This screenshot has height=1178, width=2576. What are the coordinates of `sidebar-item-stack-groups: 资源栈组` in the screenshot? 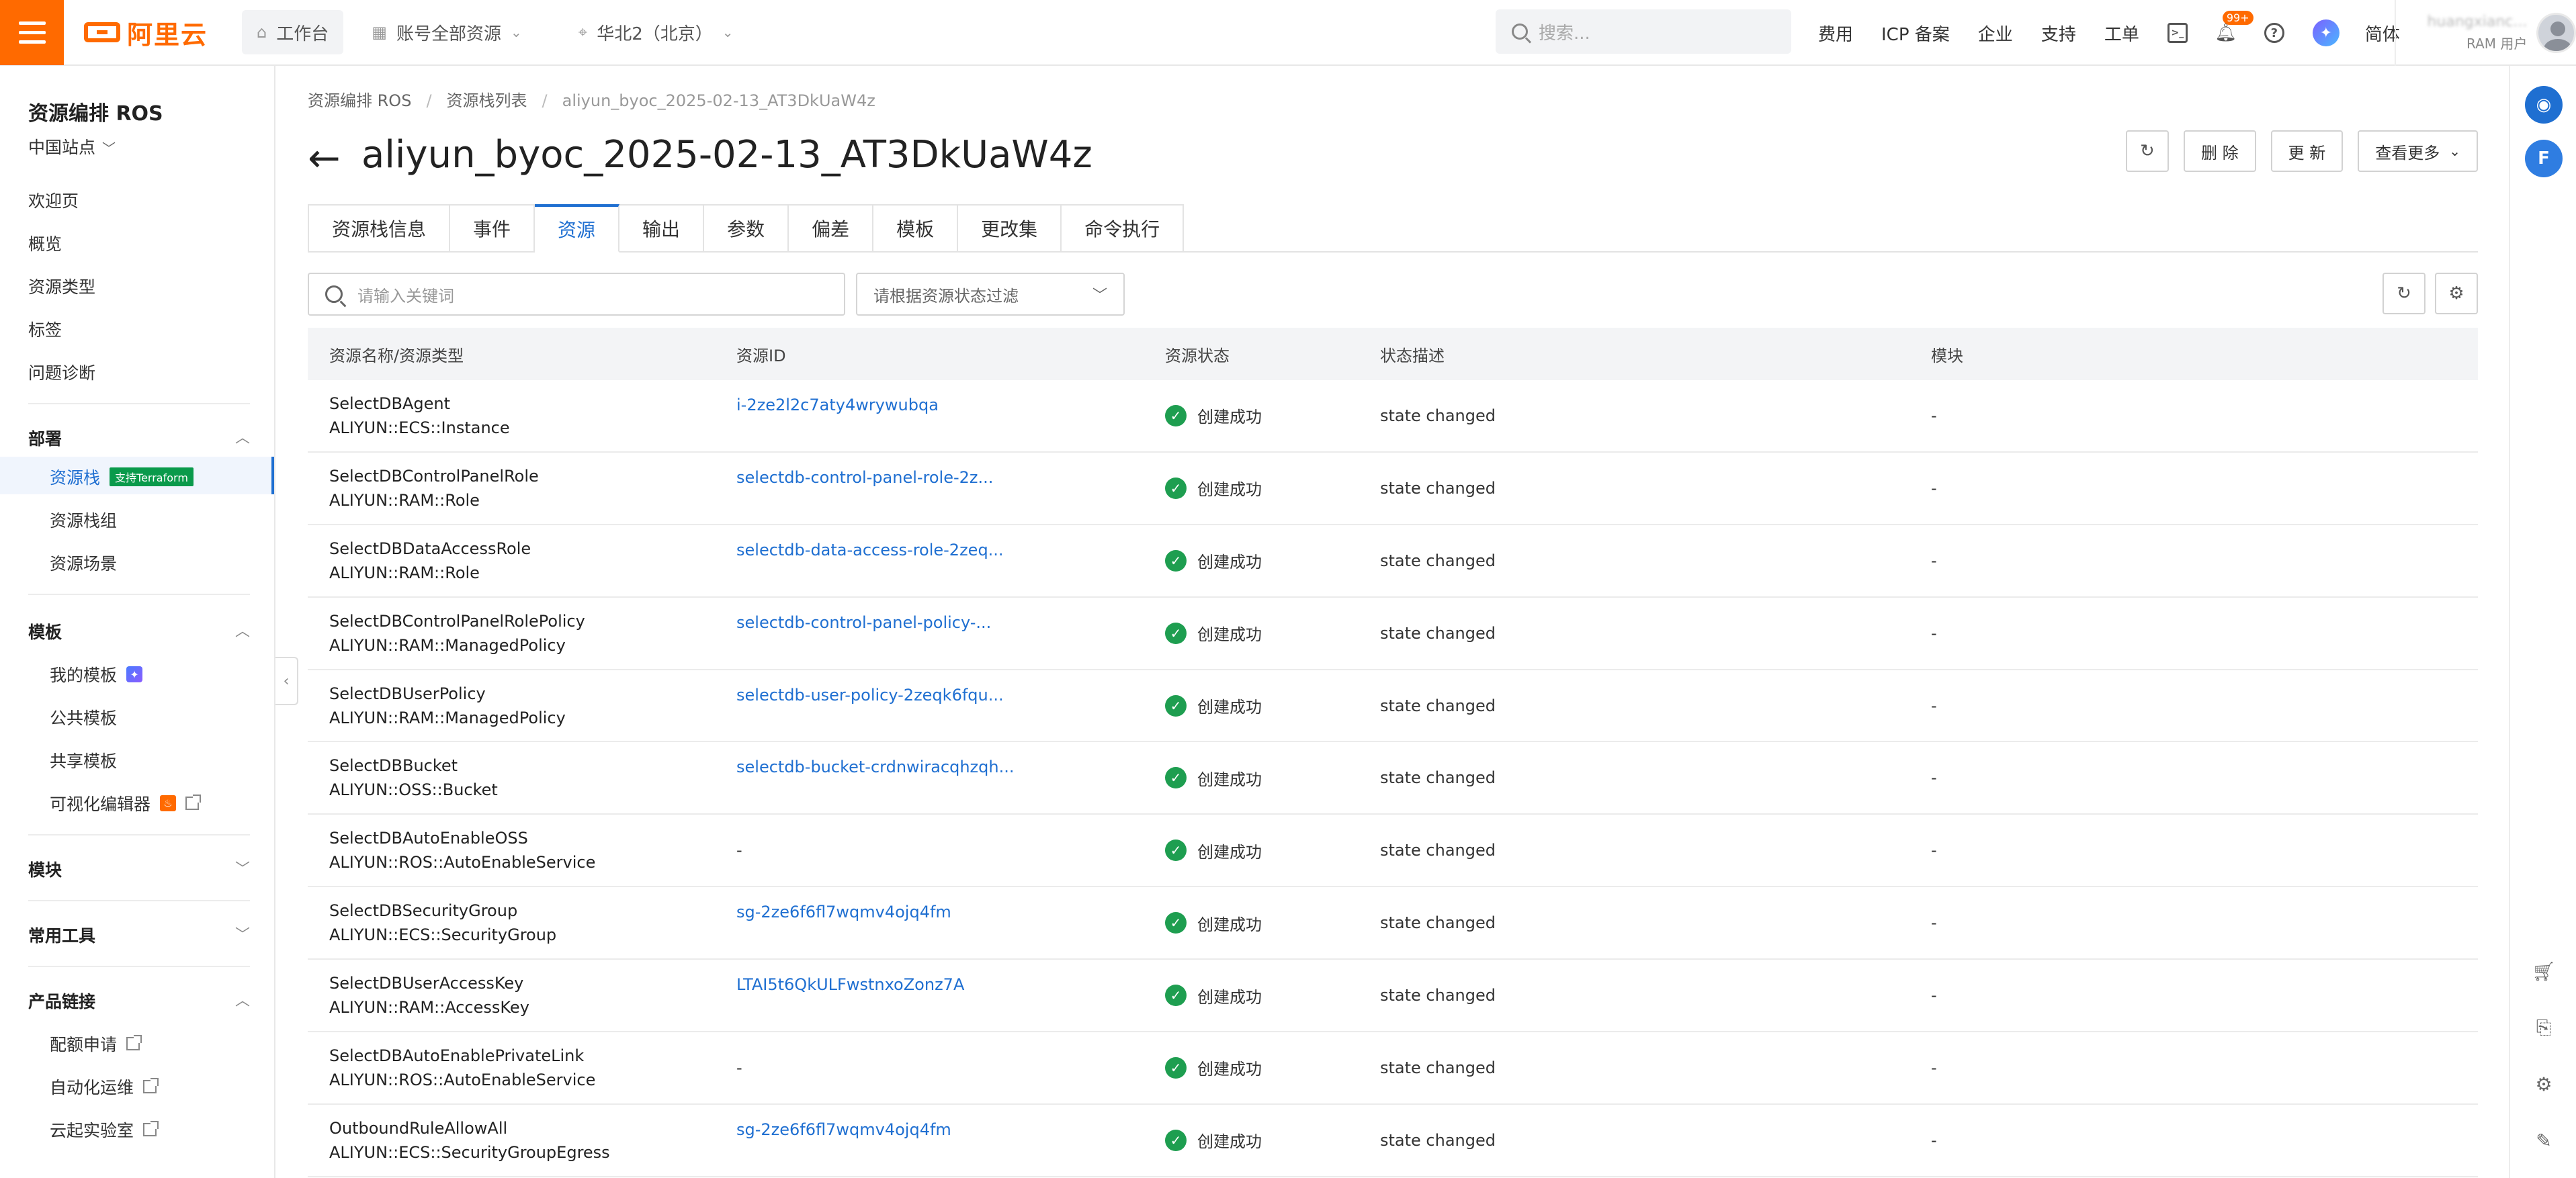 It's located at (83, 520).